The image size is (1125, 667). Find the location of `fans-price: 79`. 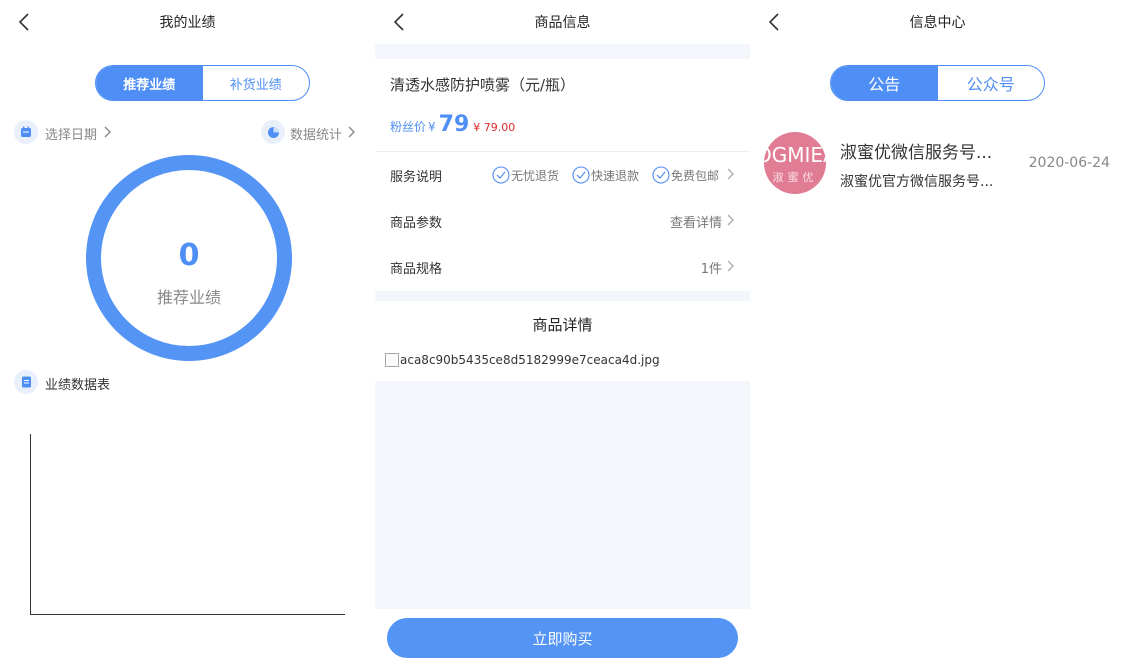

fans-price: 79 is located at coordinates (454, 124).